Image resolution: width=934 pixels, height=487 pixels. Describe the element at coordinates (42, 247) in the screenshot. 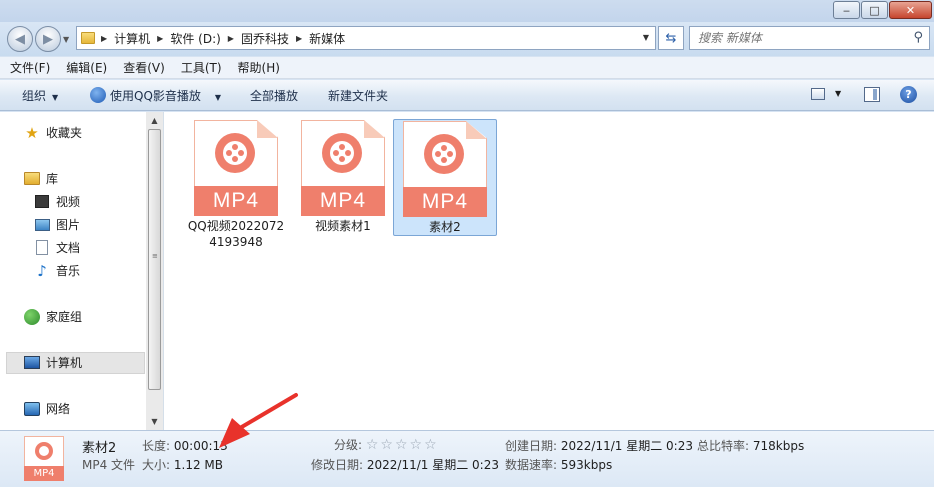

I see `document-icon` at that location.